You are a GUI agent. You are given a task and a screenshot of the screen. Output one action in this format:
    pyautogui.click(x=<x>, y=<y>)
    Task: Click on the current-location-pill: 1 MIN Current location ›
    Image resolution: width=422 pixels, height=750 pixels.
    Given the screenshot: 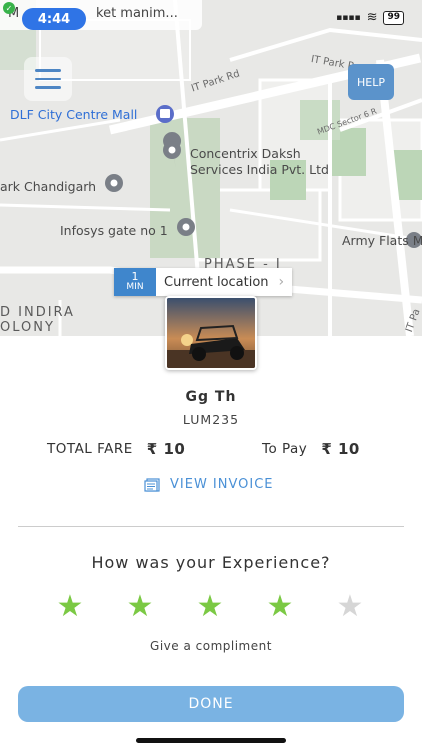 What is the action you would take?
    pyautogui.click(x=203, y=282)
    